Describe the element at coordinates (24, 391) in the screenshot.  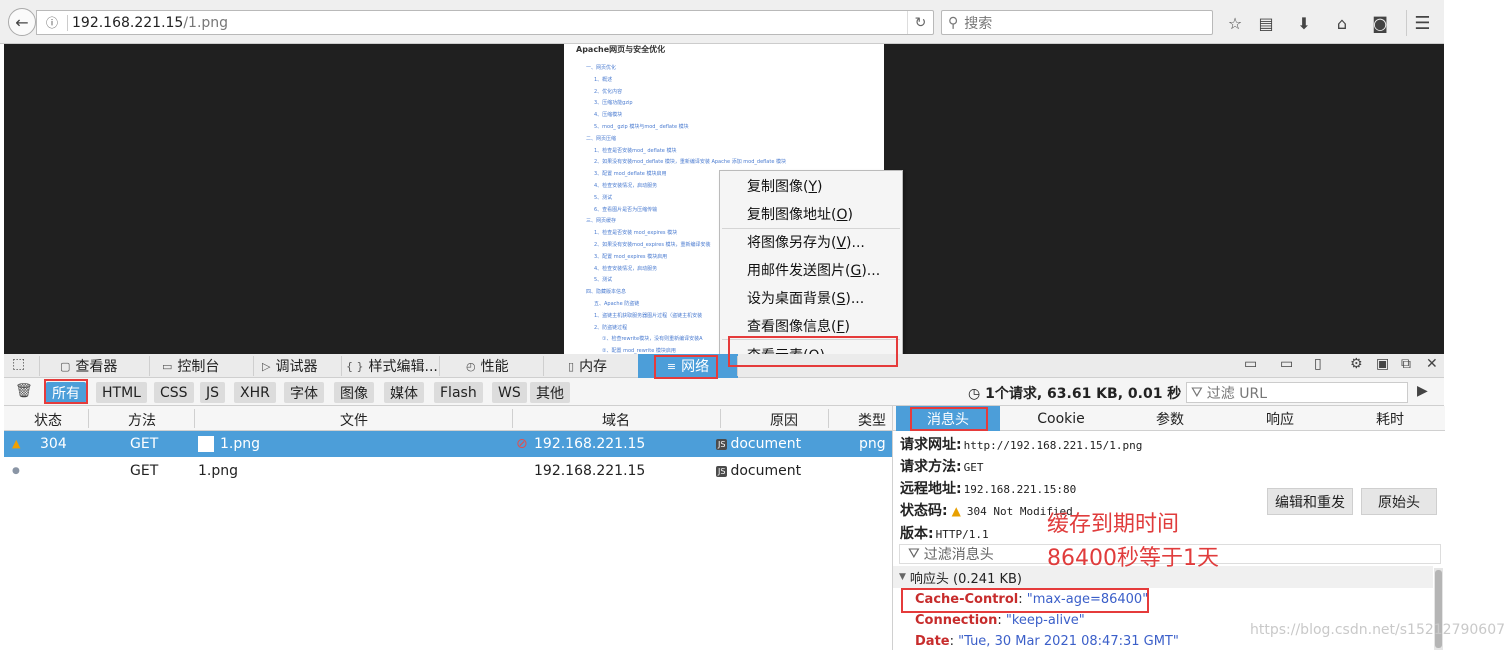
I see `trash-icon: 🗑` at that location.